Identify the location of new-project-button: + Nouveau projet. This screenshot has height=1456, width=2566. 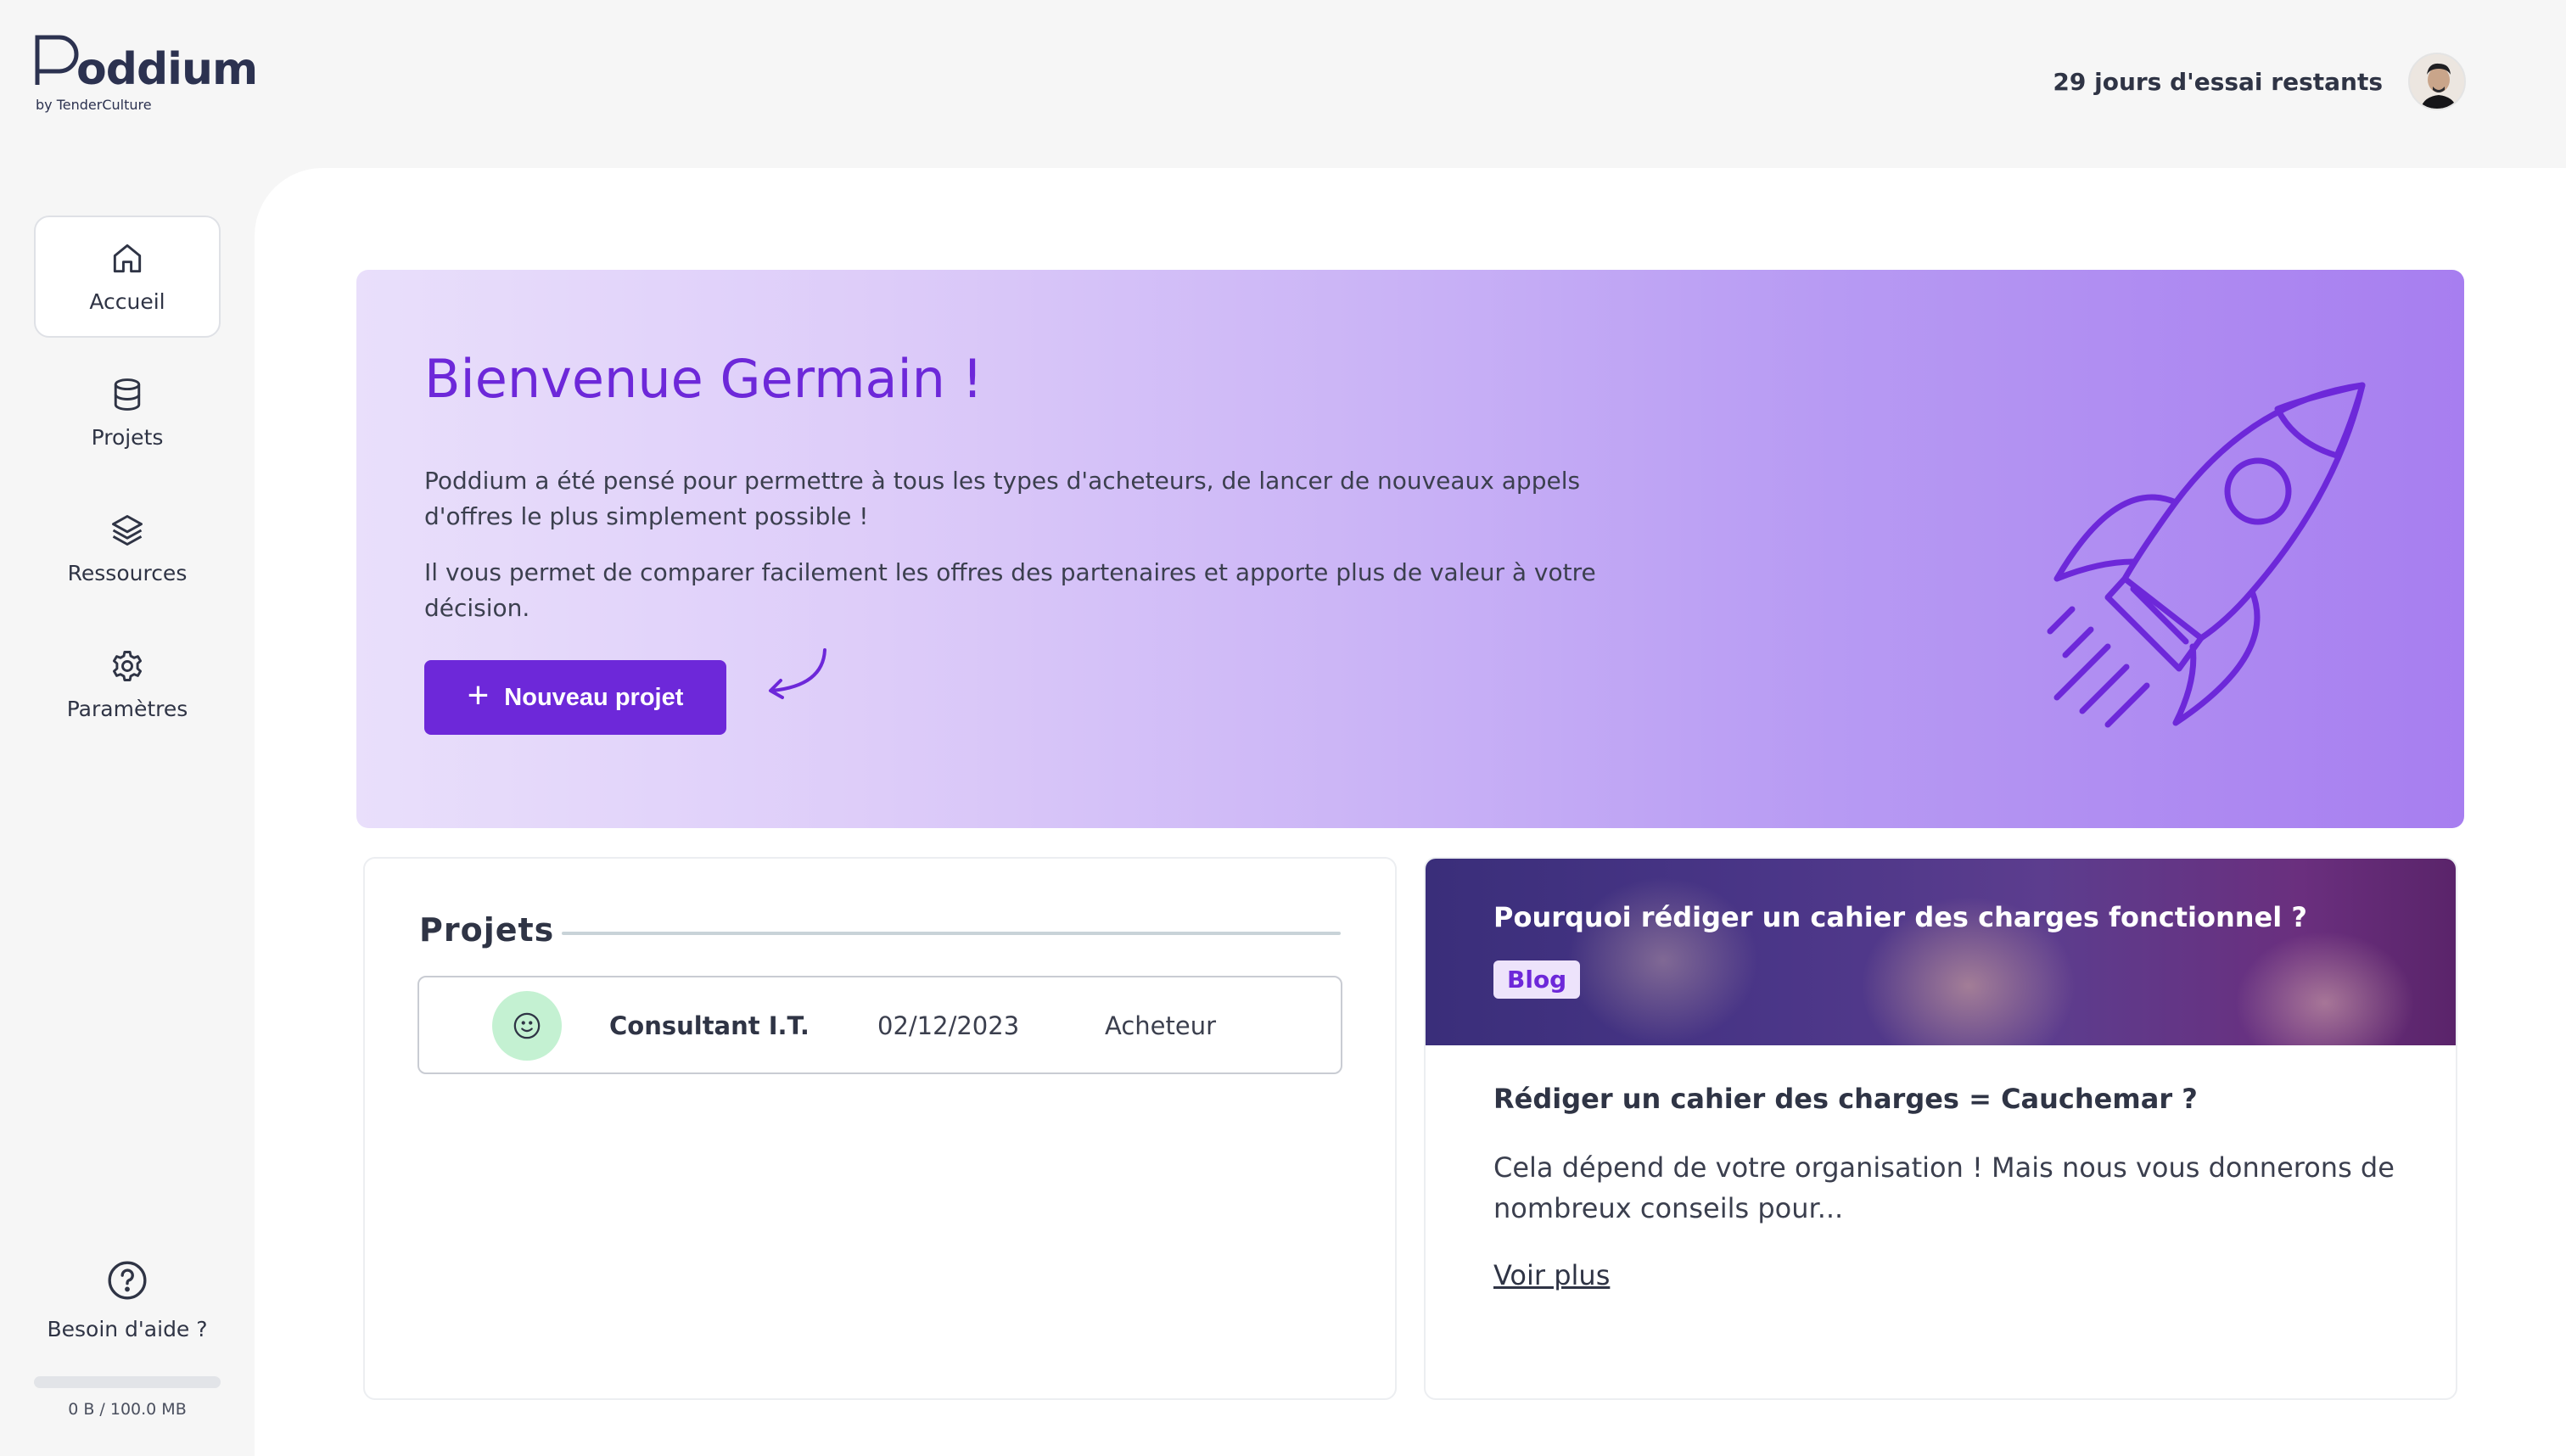
(575, 697).